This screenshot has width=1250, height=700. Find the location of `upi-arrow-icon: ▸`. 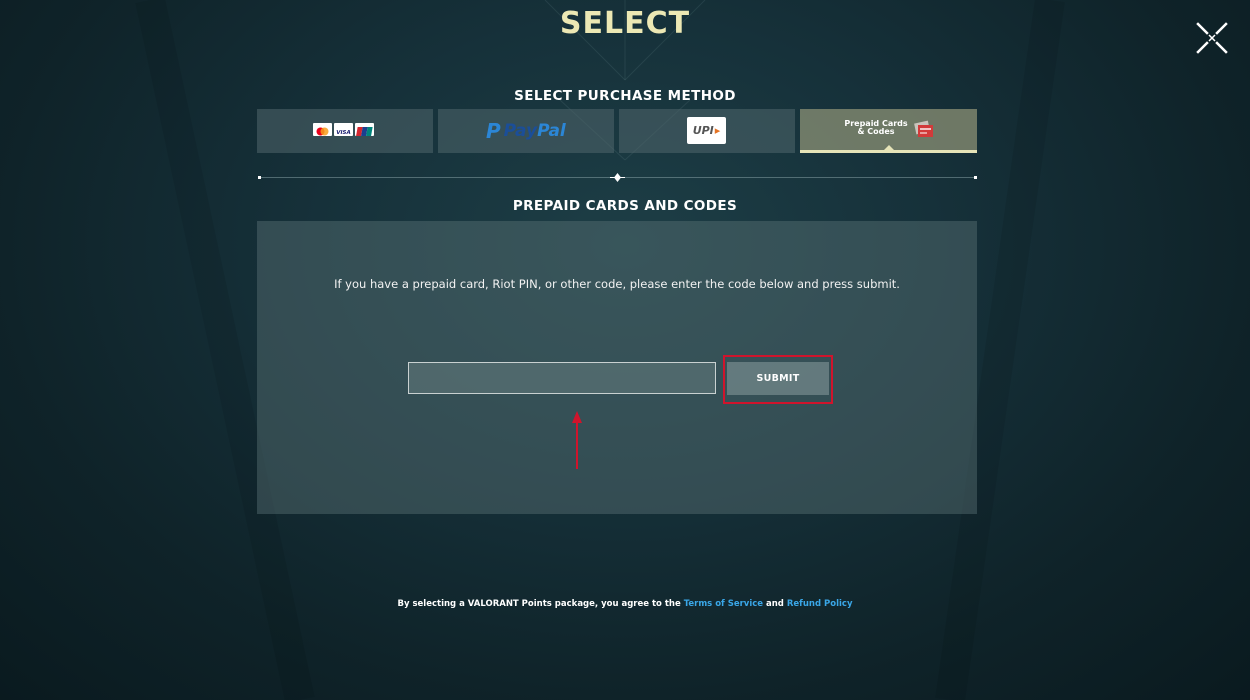

upi-arrow-icon: ▸ is located at coordinates (717, 130).